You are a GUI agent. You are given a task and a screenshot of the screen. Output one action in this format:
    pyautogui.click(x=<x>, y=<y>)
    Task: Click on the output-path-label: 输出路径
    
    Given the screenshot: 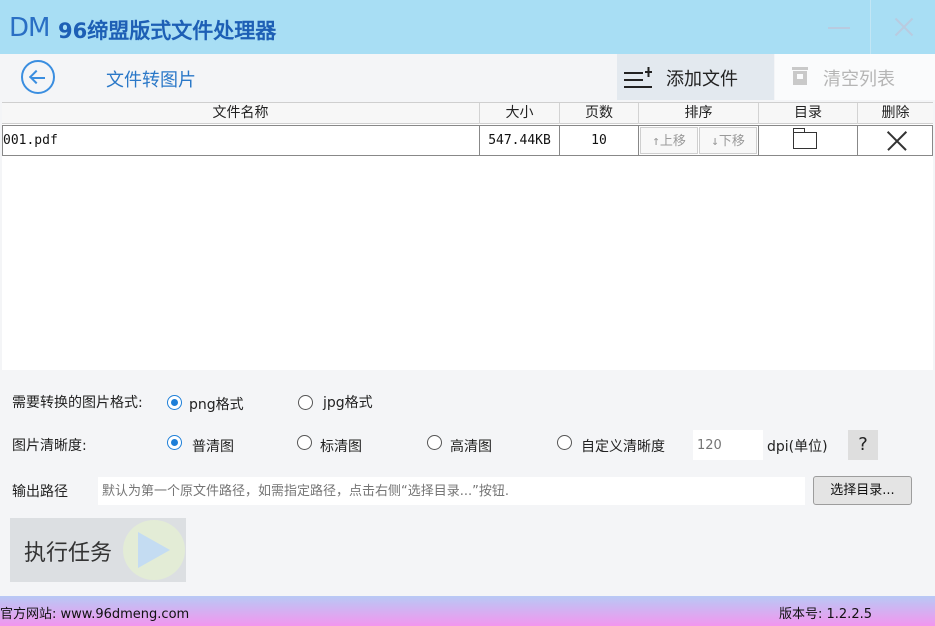 What is the action you would take?
    pyautogui.click(x=40, y=492)
    